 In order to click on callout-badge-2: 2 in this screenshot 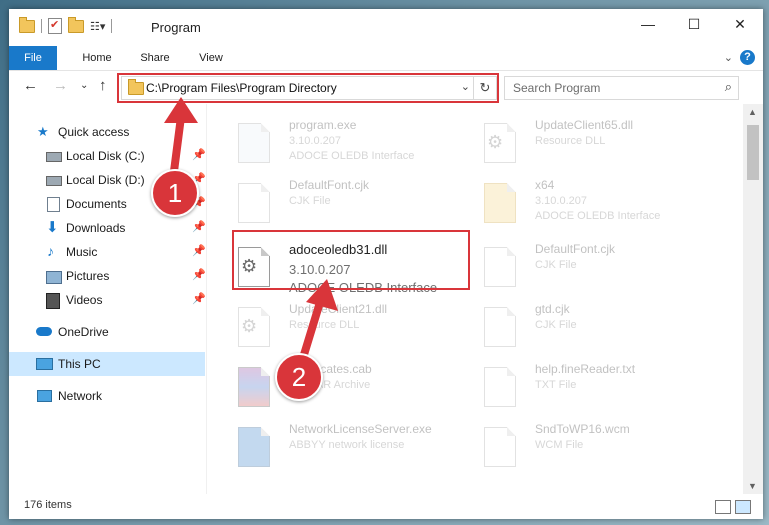, I will do `click(299, 377)`.